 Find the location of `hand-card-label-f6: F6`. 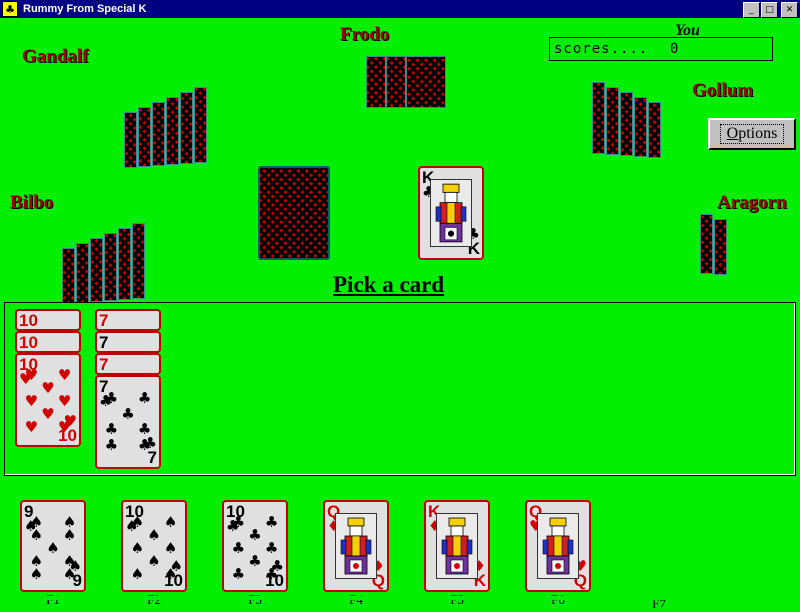

hand-card-label-f6: F6 is located at coordinates (558, 600).